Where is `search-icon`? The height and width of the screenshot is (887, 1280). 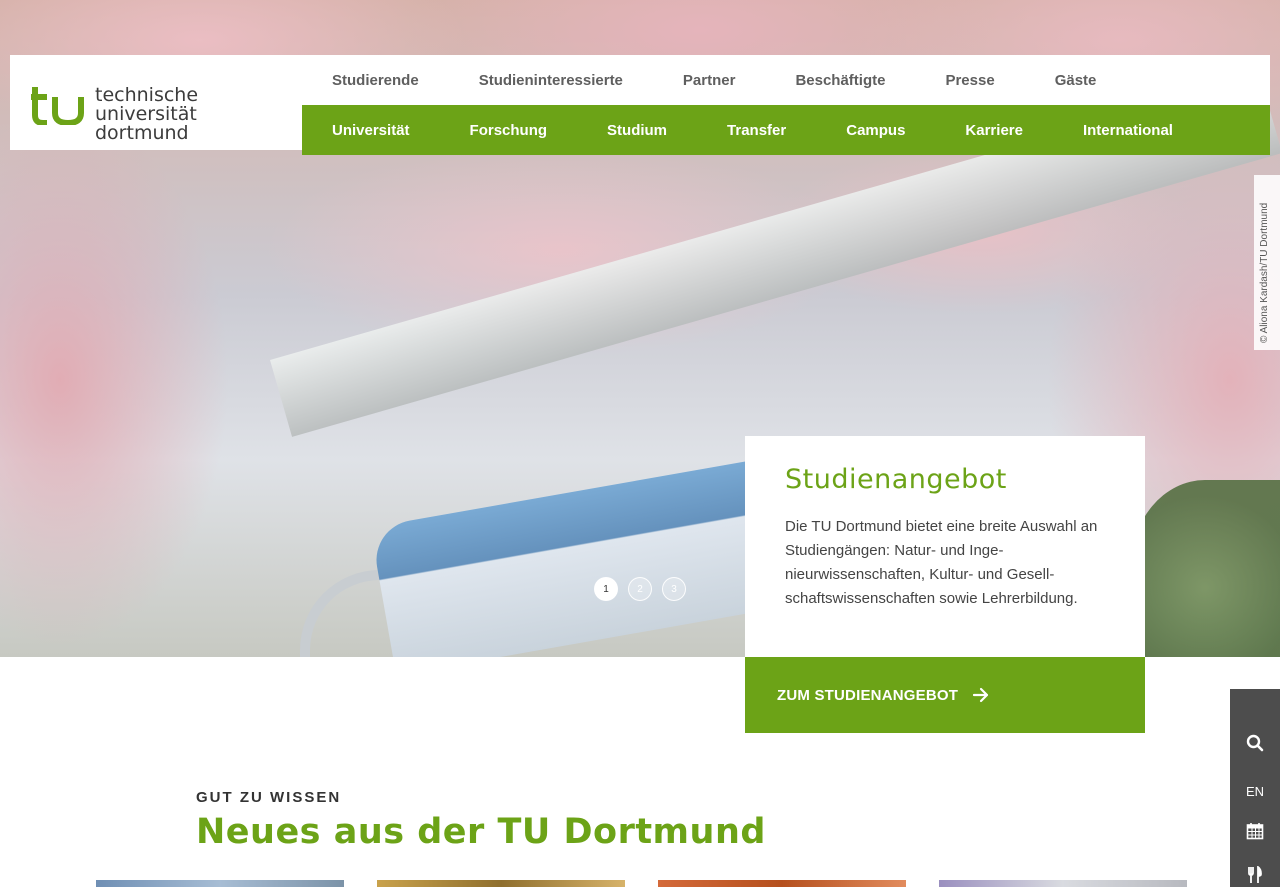 search-icon is located at coordinates (1255, 743).